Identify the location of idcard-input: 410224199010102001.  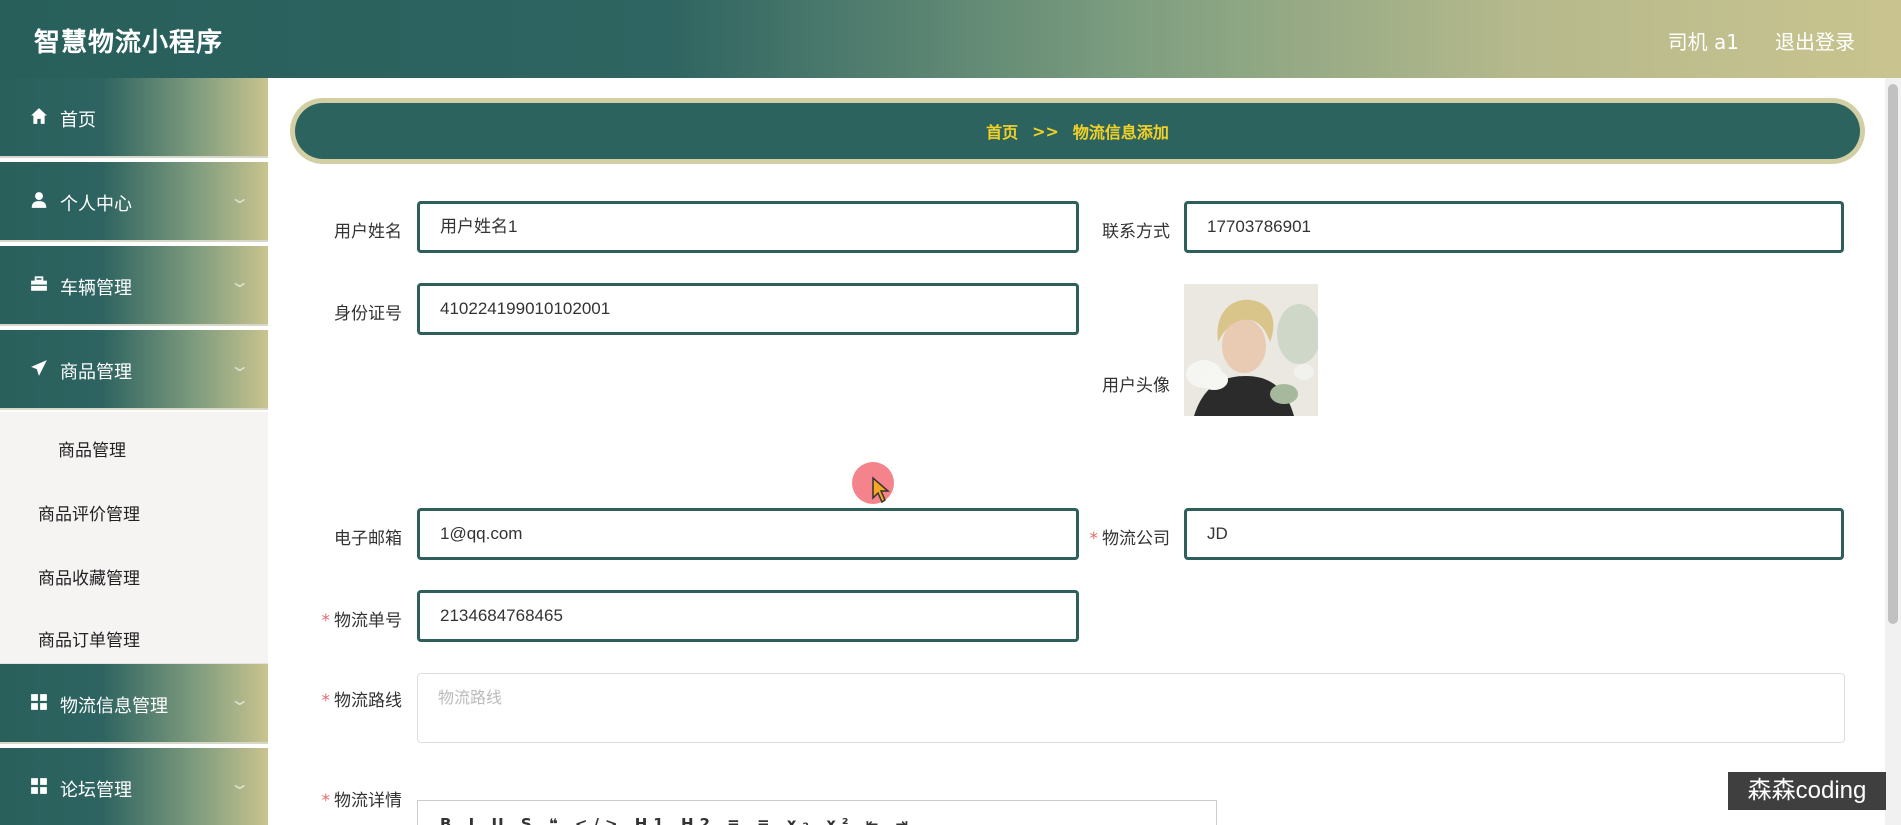
(748, 309).